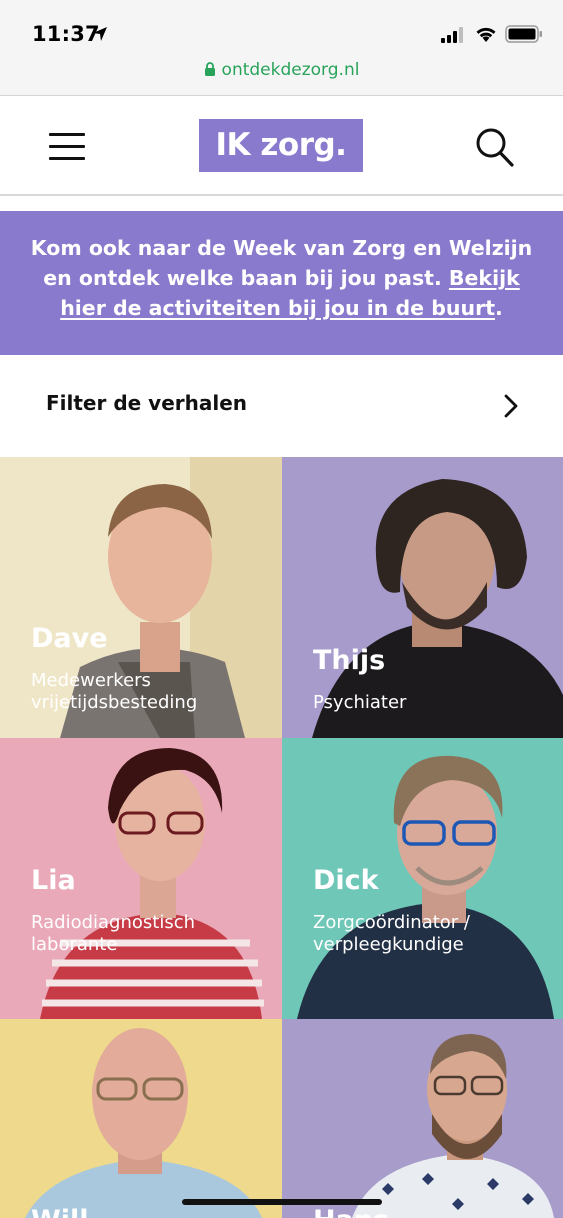 The image size is (563, 1218). What do you see at coordinates (69, 638) in the screenshot?
I see `story-name: Dave` at bounding box center [69, 638].